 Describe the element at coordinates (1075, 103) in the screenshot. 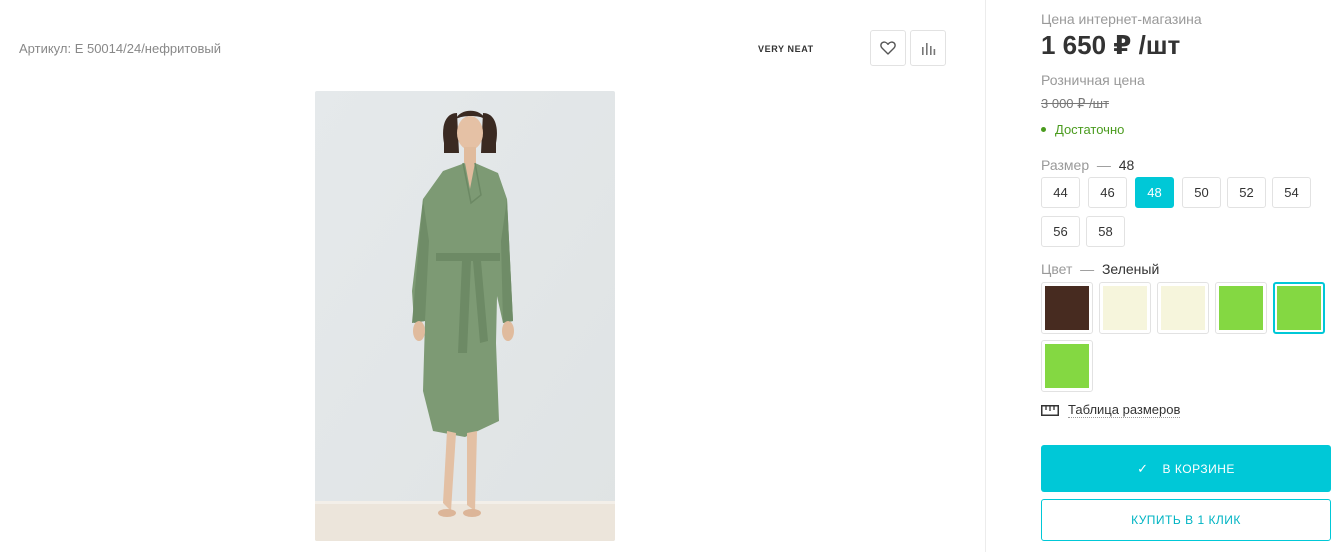

I see `retail-price: 3 000 ₽ /шт` at that location.